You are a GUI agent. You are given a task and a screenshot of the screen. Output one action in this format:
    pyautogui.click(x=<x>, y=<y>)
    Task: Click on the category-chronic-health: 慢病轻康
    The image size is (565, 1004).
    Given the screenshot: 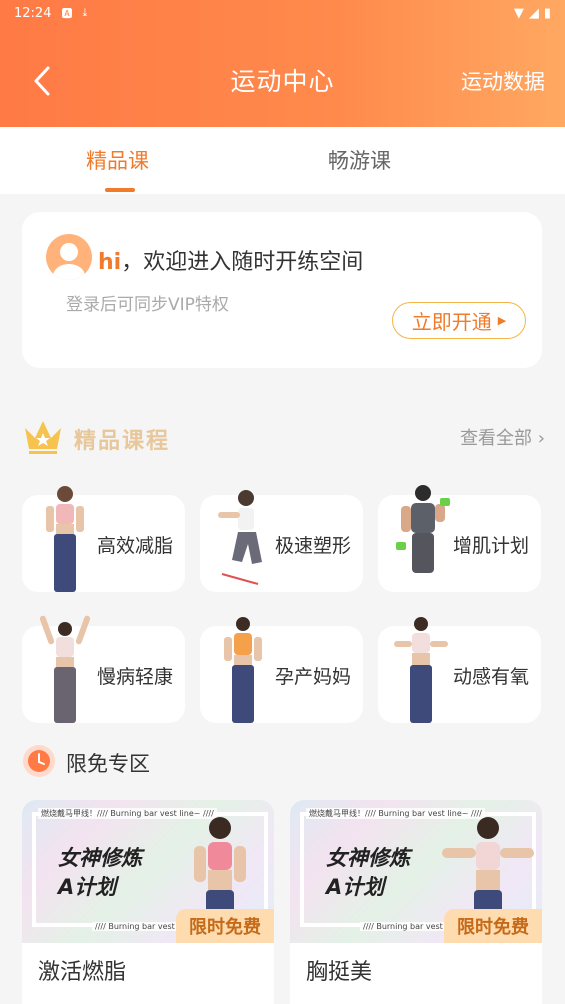 What is the action you would take?
    pyautogui.click(x=103, y=669)
    